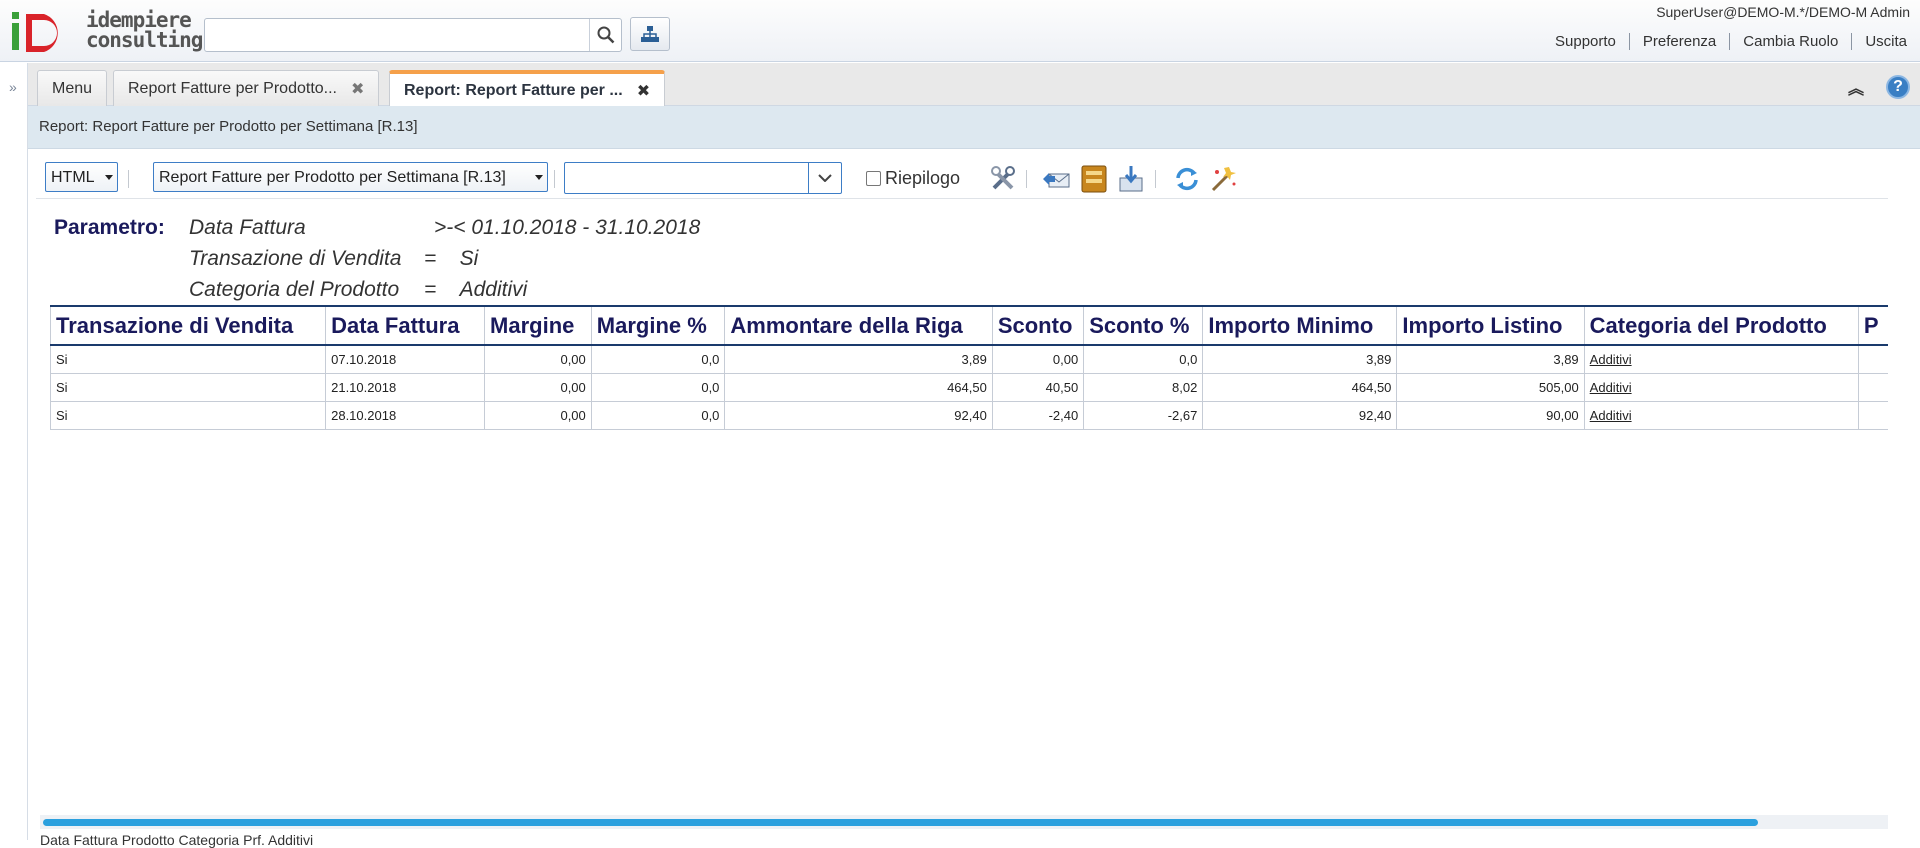  Describe the element at coordinates (1299, 387) in the screenshot. I see `table-cell: 464,50` at that location.